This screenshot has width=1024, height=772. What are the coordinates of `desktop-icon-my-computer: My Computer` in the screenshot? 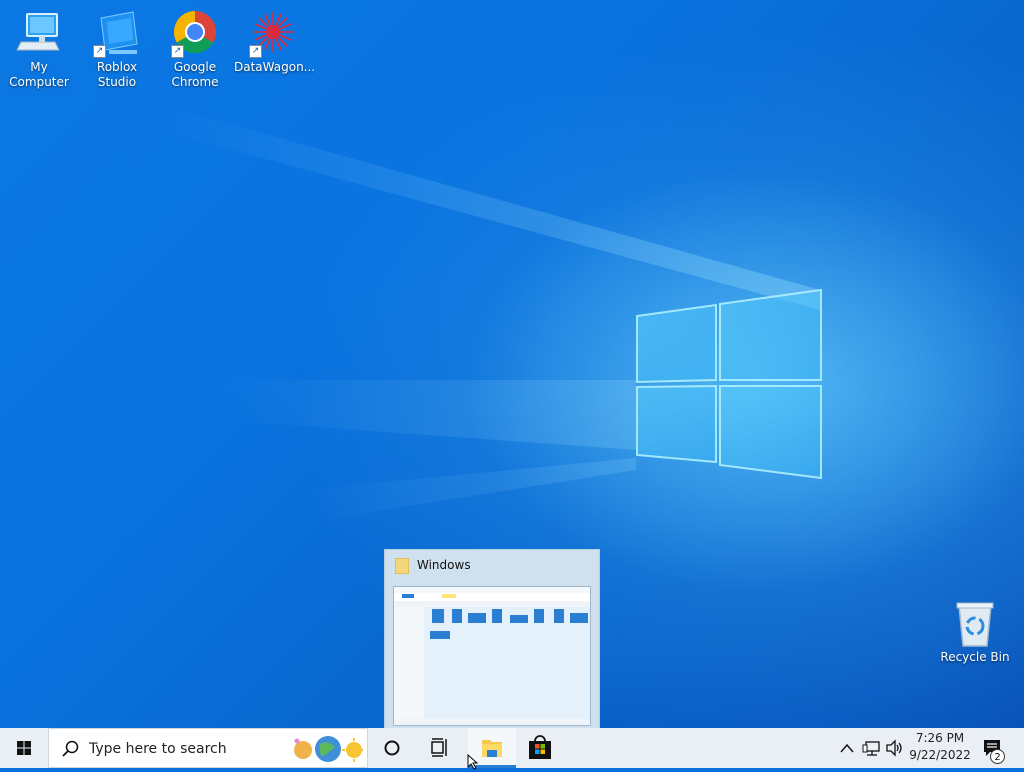 It's located at (39, 50).